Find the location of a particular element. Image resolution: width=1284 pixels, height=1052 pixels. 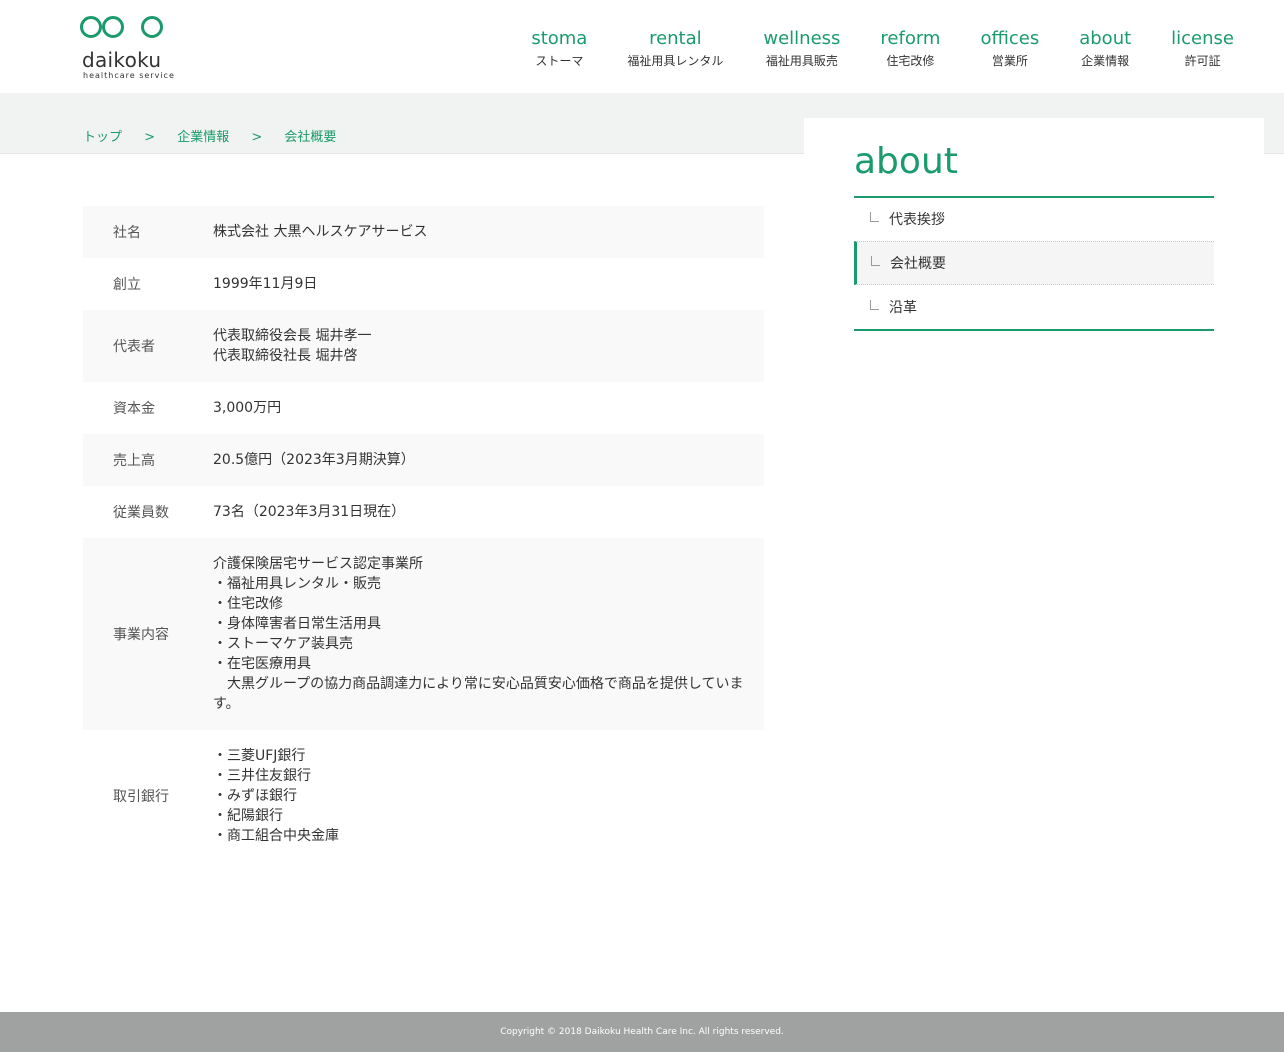

row-label: 売上高 is located at coordinates (134, 461).